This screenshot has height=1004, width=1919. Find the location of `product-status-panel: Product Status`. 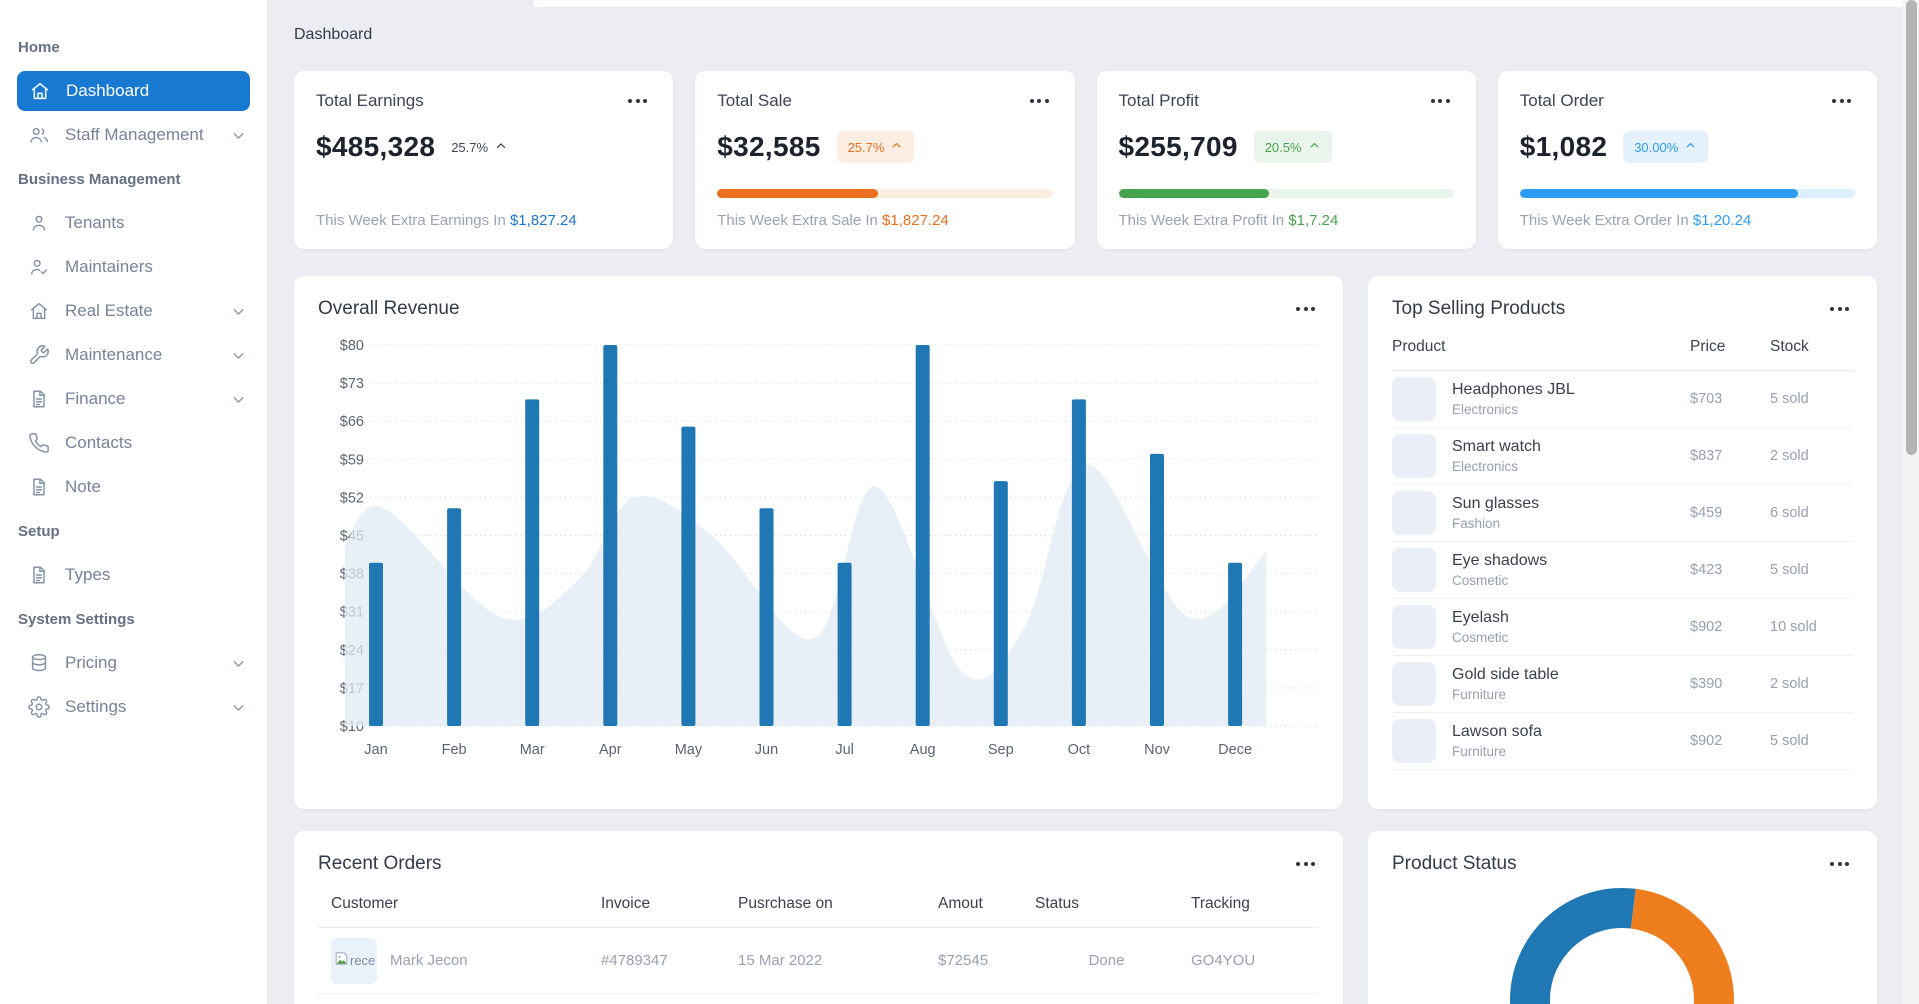

product-status-panel: Product Status is located at coordinates (1622, 917).